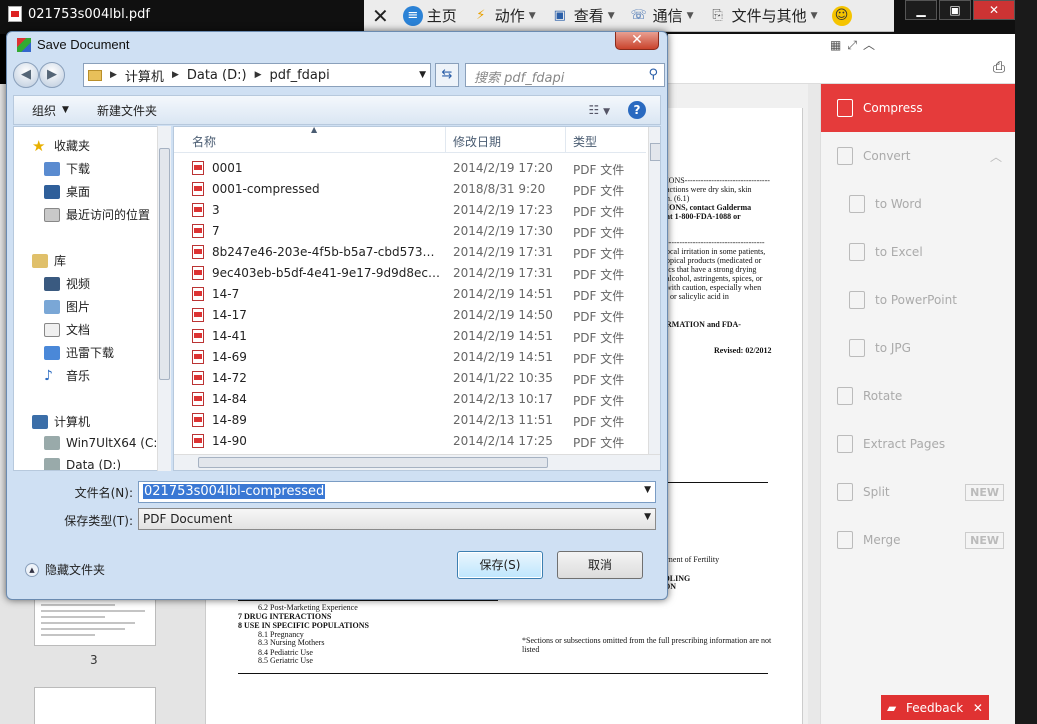 The image size is (1037, 724). Describe the element at coordinates (999, 67) in the screenshot. I see `share-icon: ⎙` at that location.